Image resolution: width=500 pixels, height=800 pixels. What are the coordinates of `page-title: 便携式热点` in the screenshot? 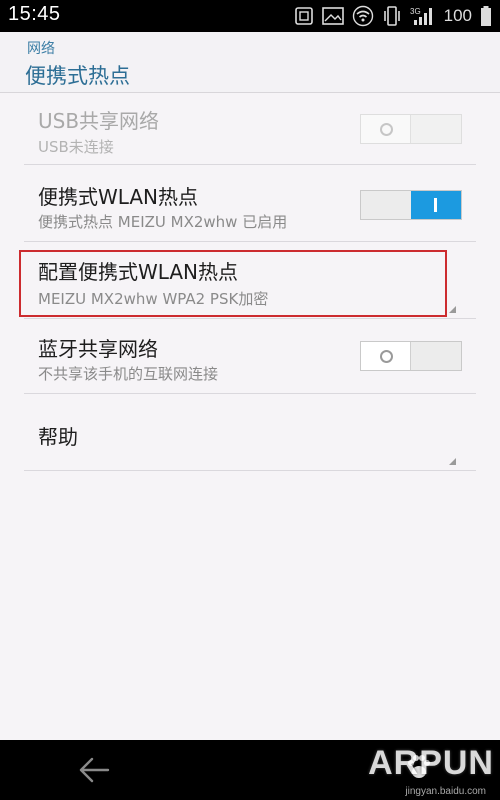 It's located at (77, 76).